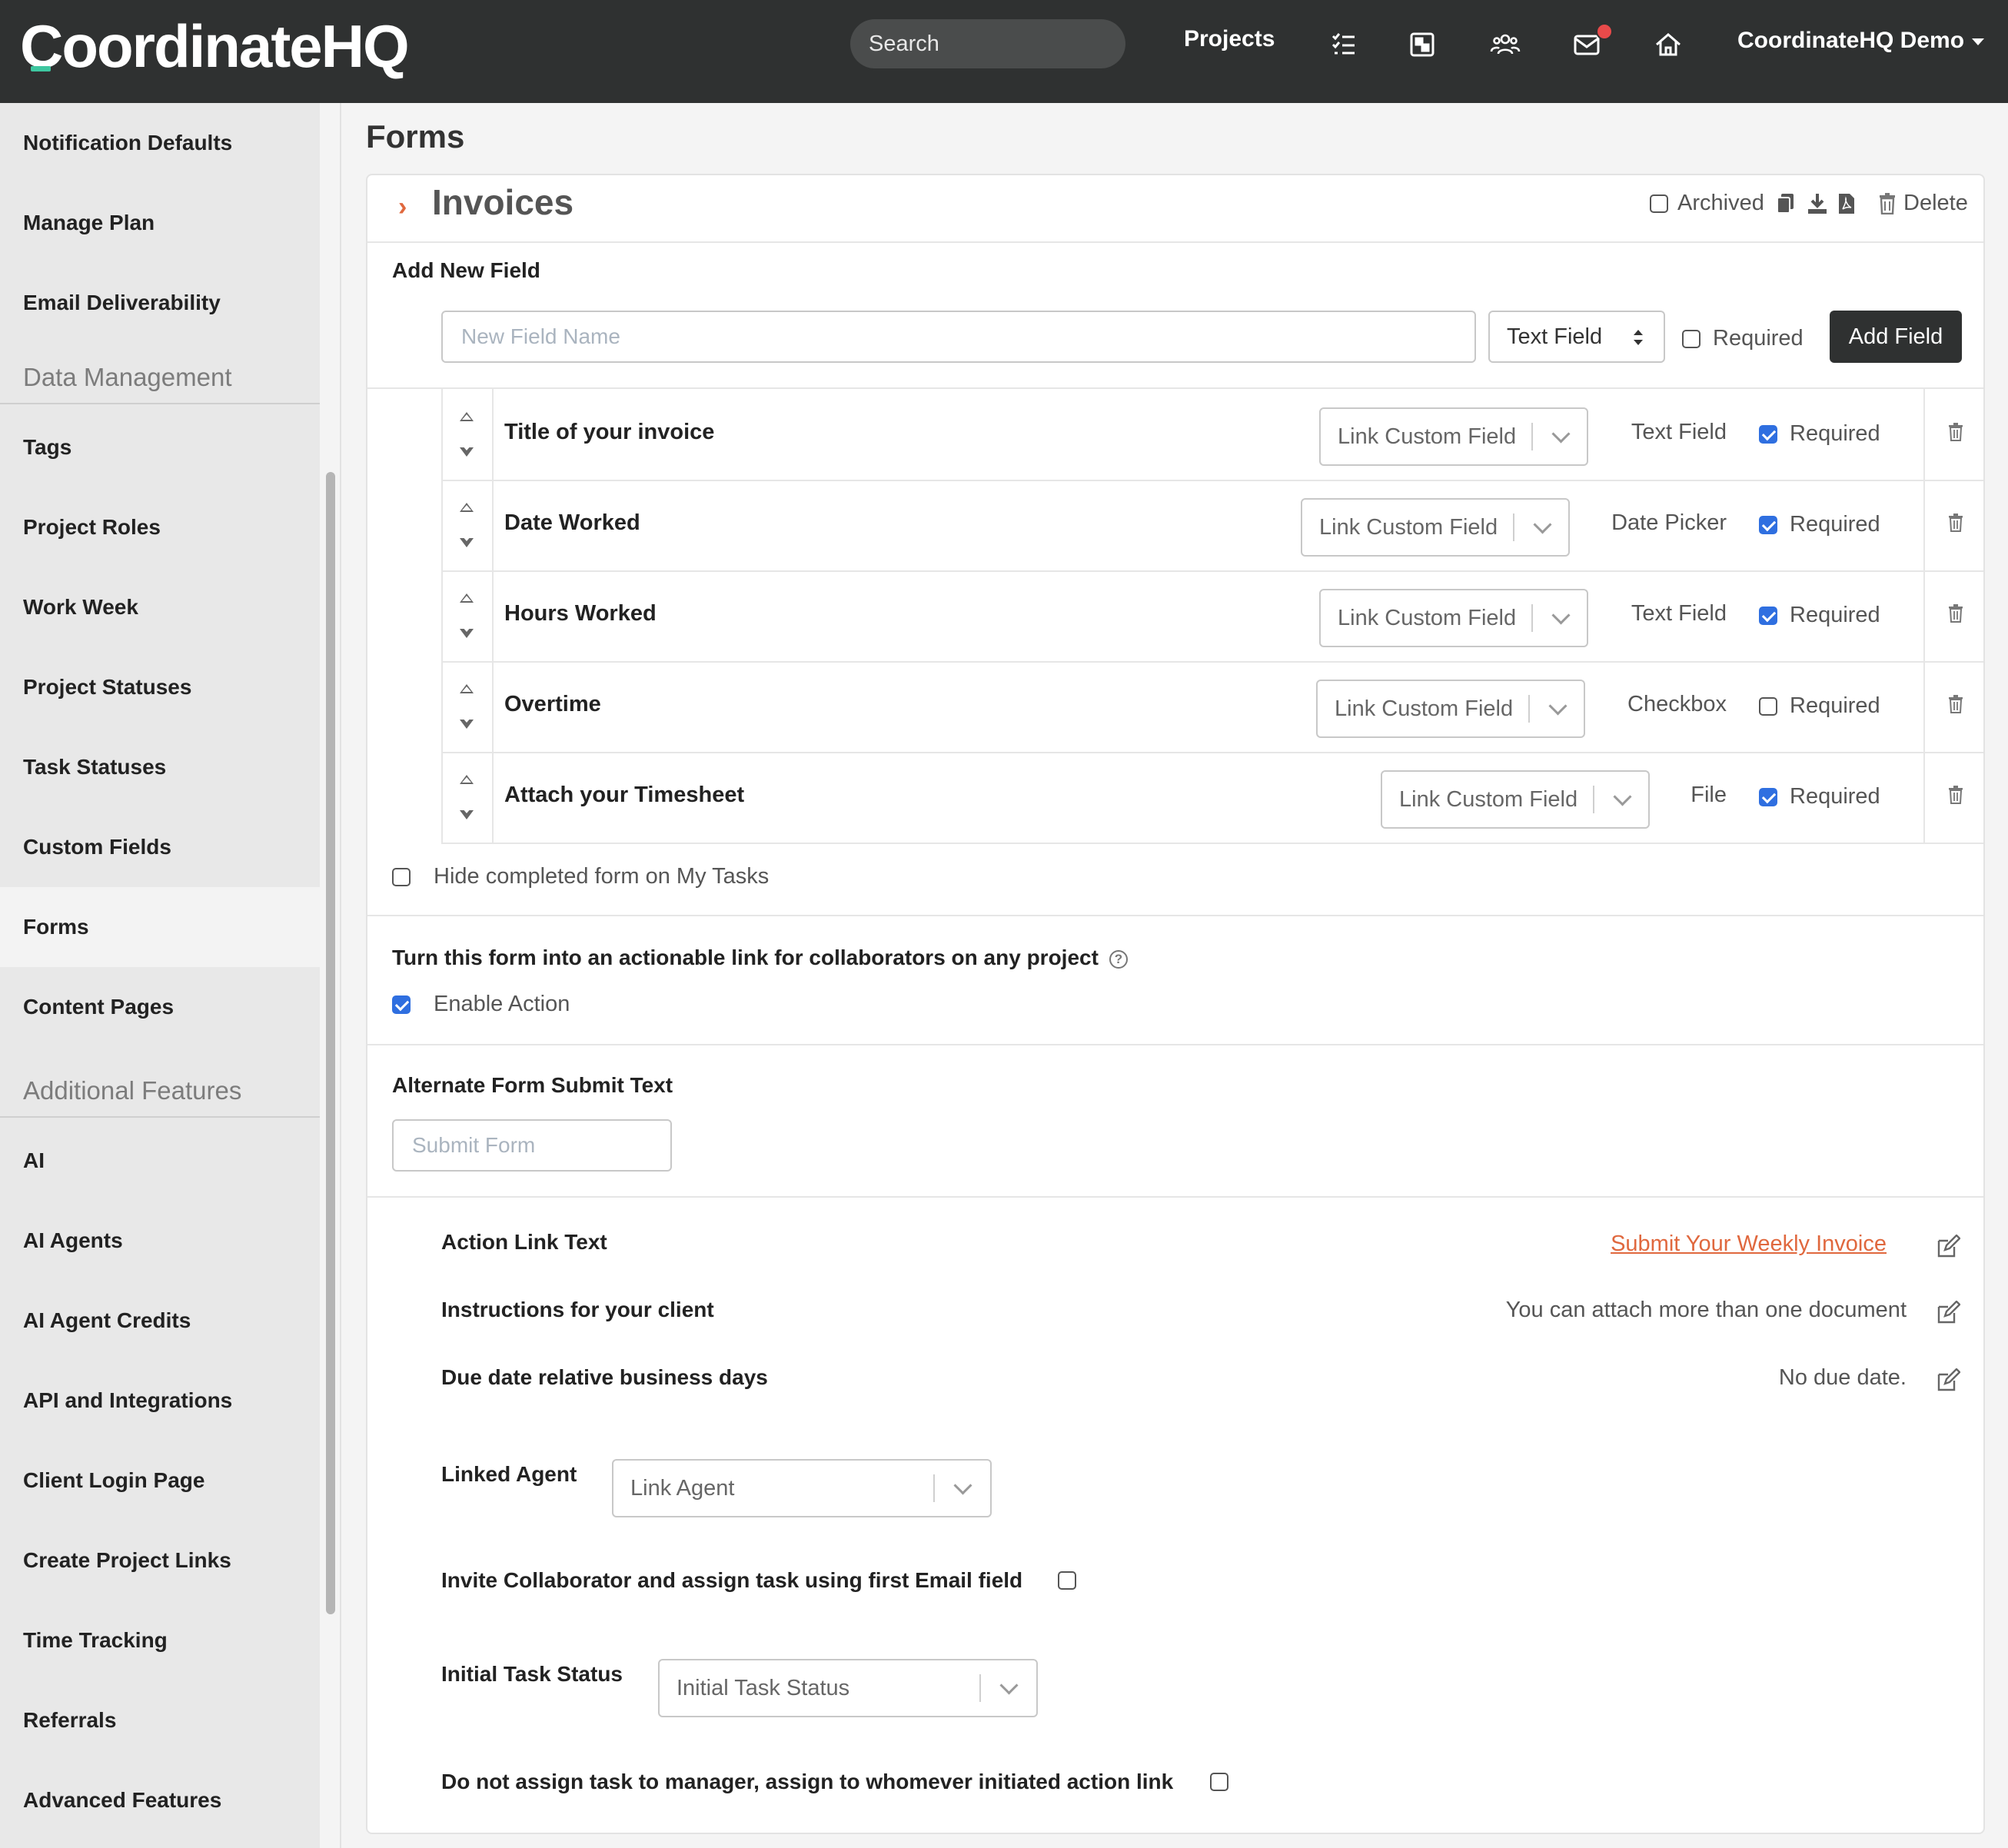 The image size is (2008, 1848). I want to click on invite-collaborator-checkbox, so click(1067, 1580).